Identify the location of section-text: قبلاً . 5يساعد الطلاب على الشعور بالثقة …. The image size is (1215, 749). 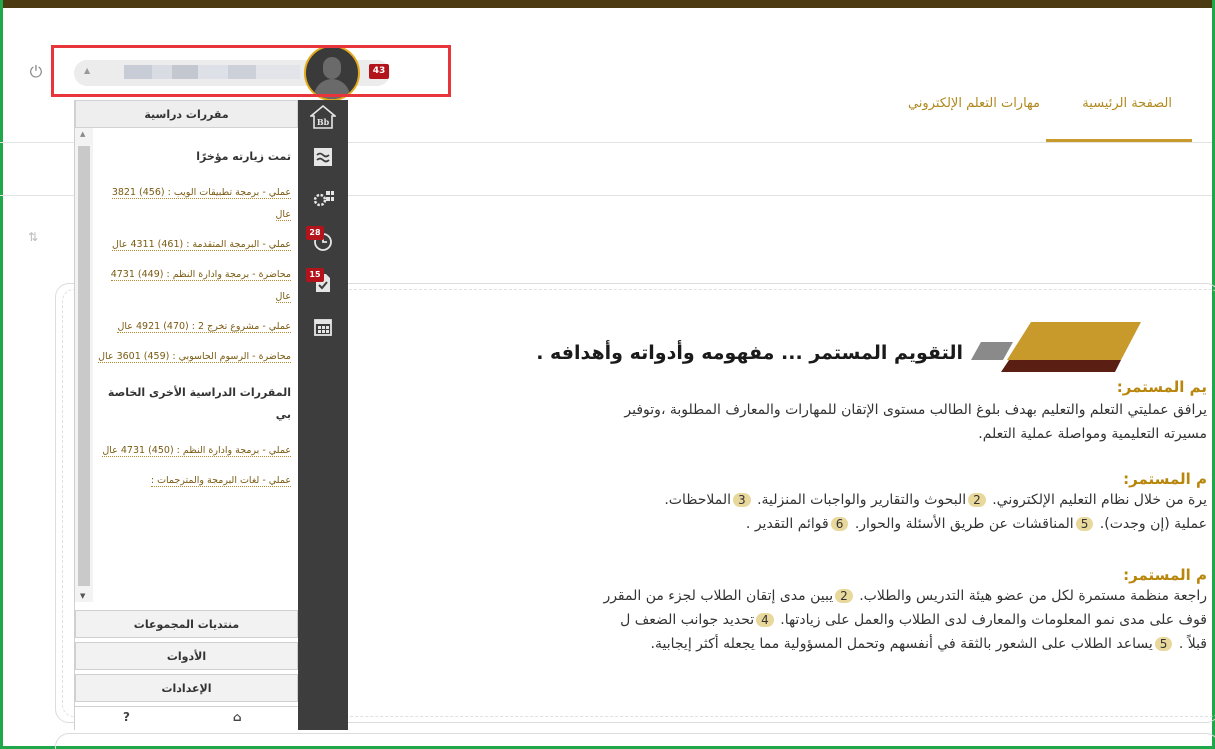
(929, 644).